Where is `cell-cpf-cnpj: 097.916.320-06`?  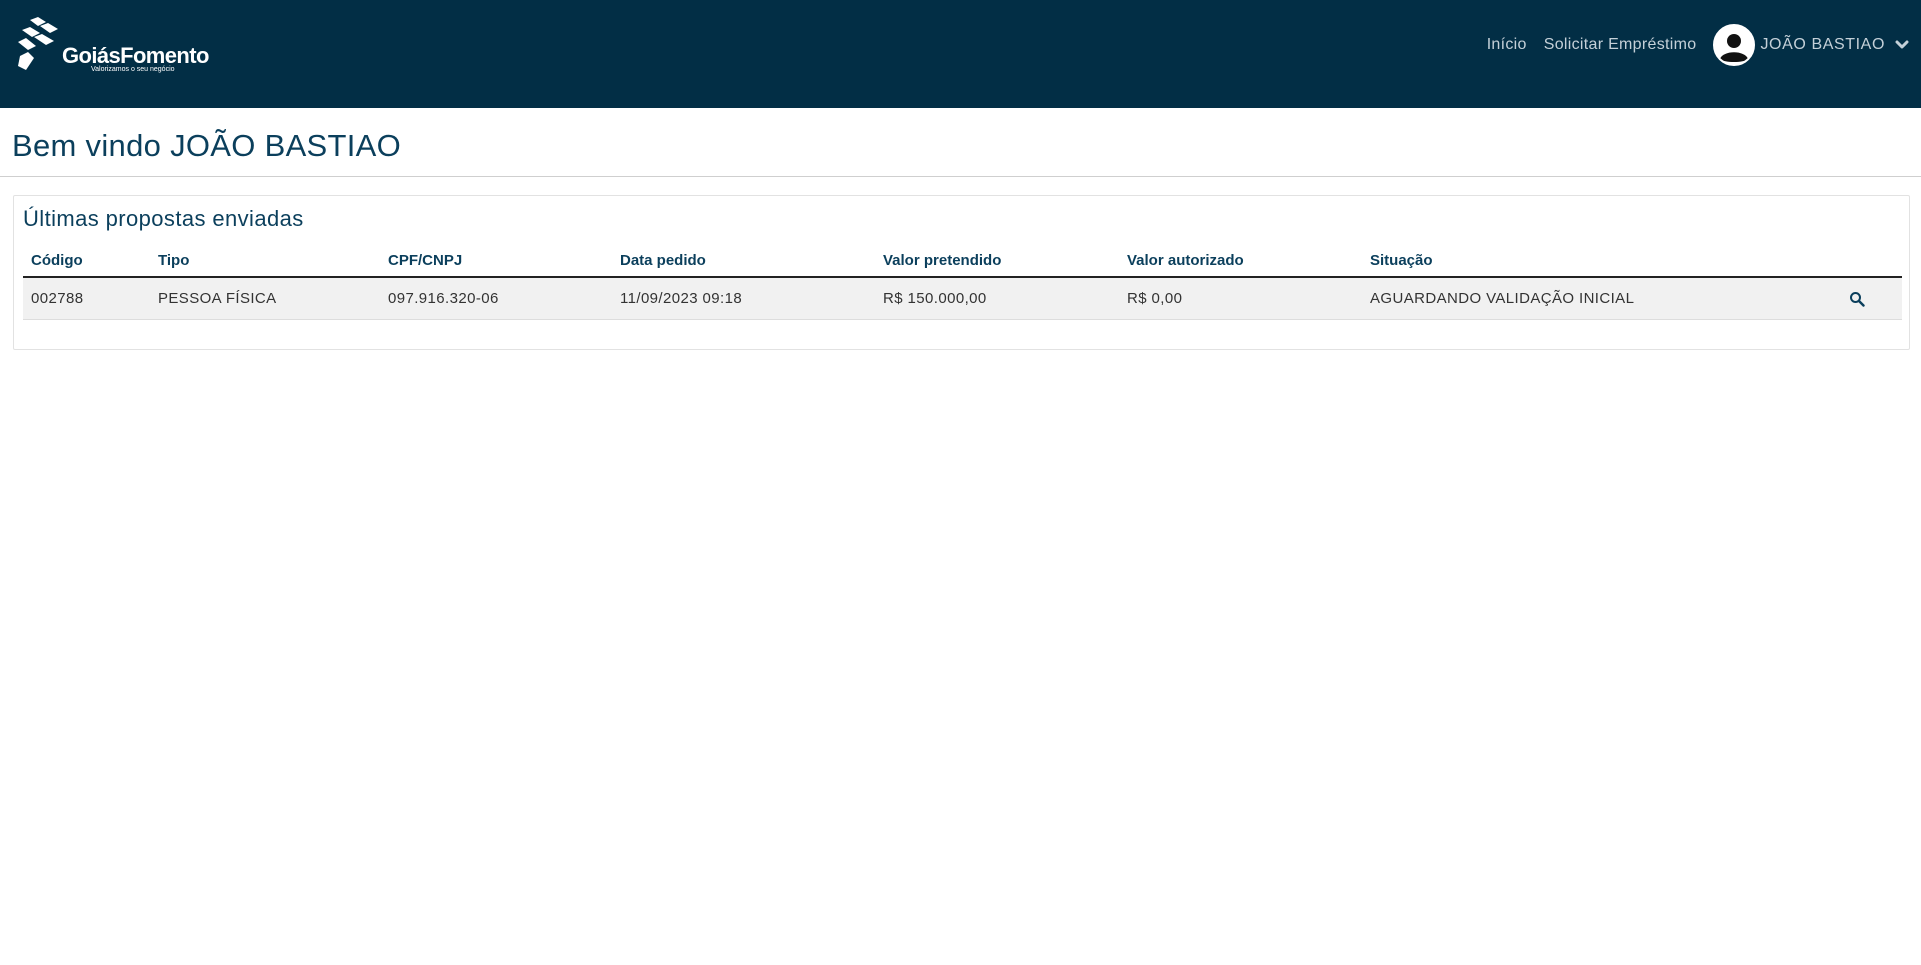
cell-cpf-cnpj: 097.916.320-06 is located at coordinates (496, 298).